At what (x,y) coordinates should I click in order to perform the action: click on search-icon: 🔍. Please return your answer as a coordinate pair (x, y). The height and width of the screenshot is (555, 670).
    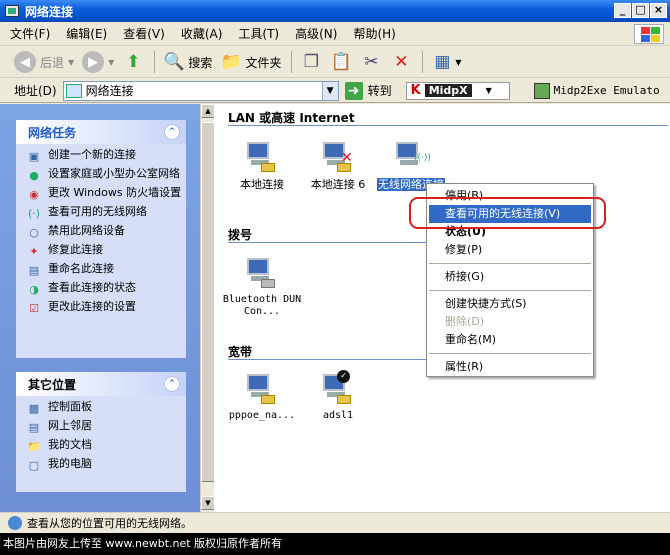
    Looking at the image, I should click on (174, 62).